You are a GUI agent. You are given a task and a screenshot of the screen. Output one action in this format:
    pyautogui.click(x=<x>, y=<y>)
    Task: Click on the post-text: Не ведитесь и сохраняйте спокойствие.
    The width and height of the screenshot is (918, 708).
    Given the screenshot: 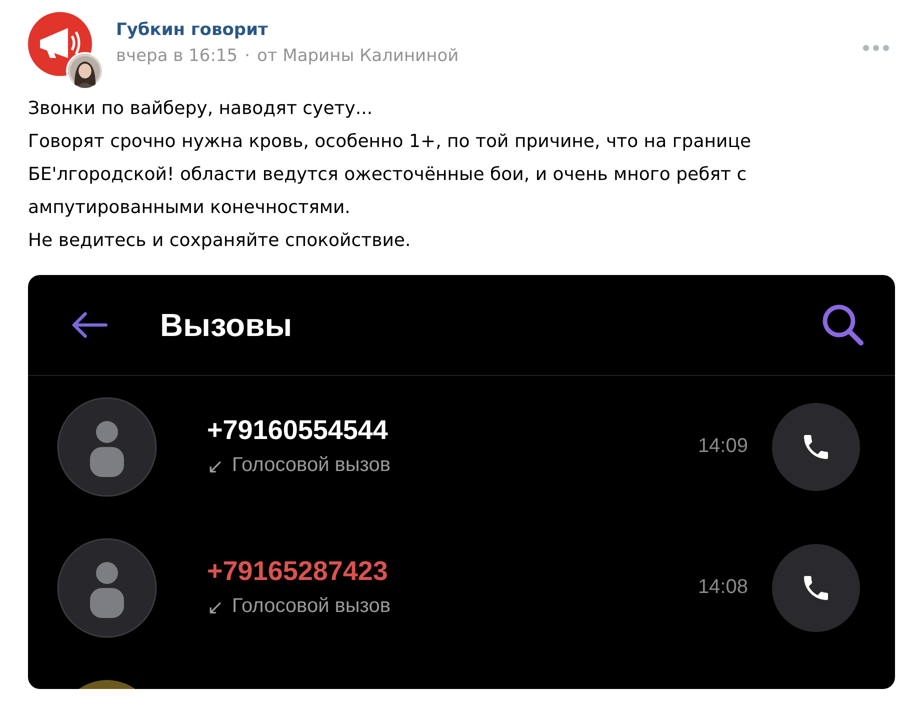 What is the action you would take?
    pyautogui.click(x=220, y=241)
    